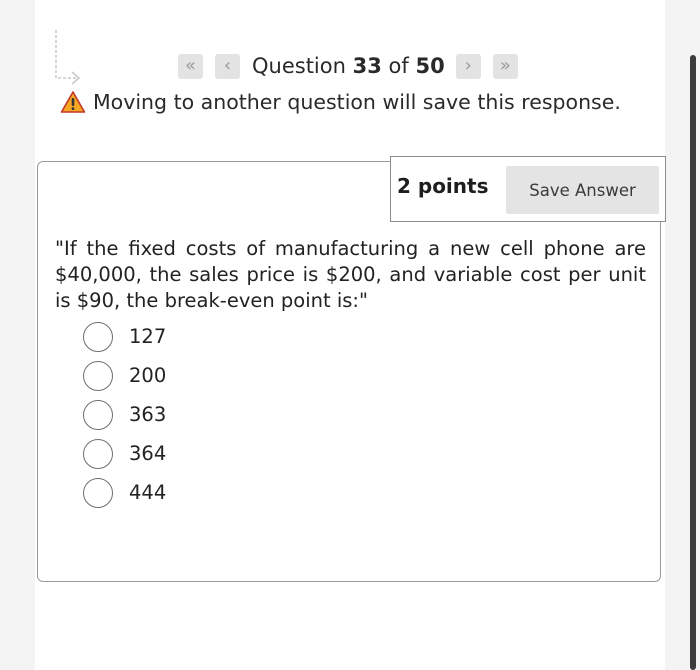 The height and width of the screenshot is (670, 700). Describe the element at coordinates (148, 492) in the screenshot. I see `option-label: 444` at that location.